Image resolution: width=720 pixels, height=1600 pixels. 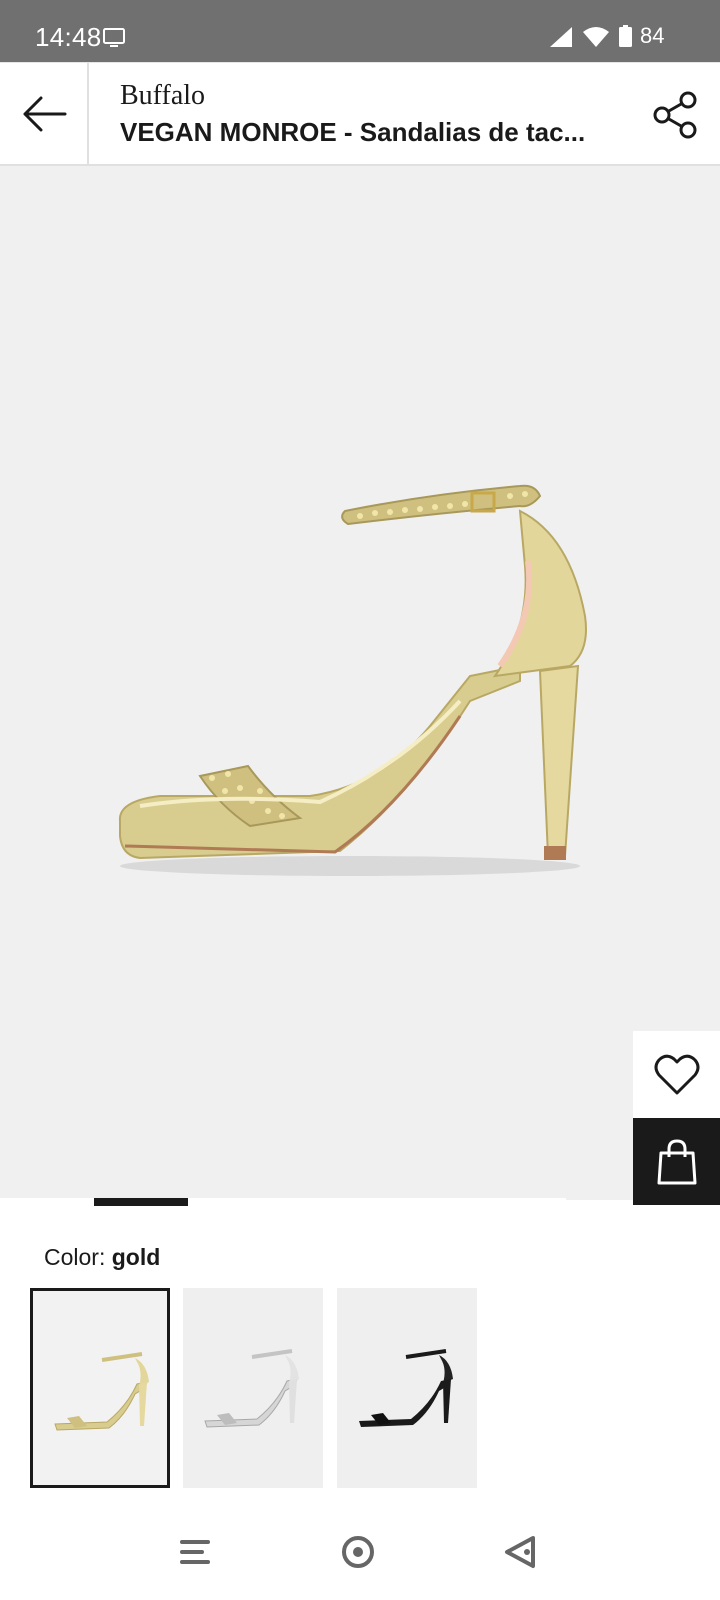 I want to click on brand-name: Buffalo, so click(x=163, y=95).